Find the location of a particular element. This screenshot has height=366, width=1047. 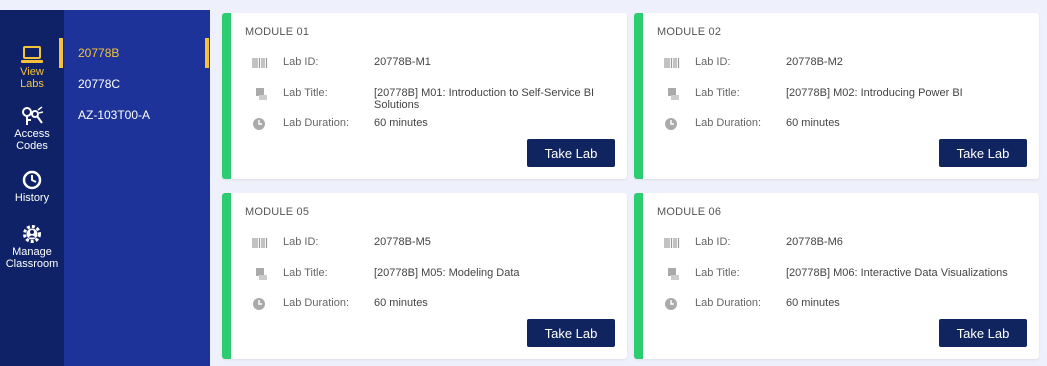

active-indicator-left is located at coordinates (61, 53).